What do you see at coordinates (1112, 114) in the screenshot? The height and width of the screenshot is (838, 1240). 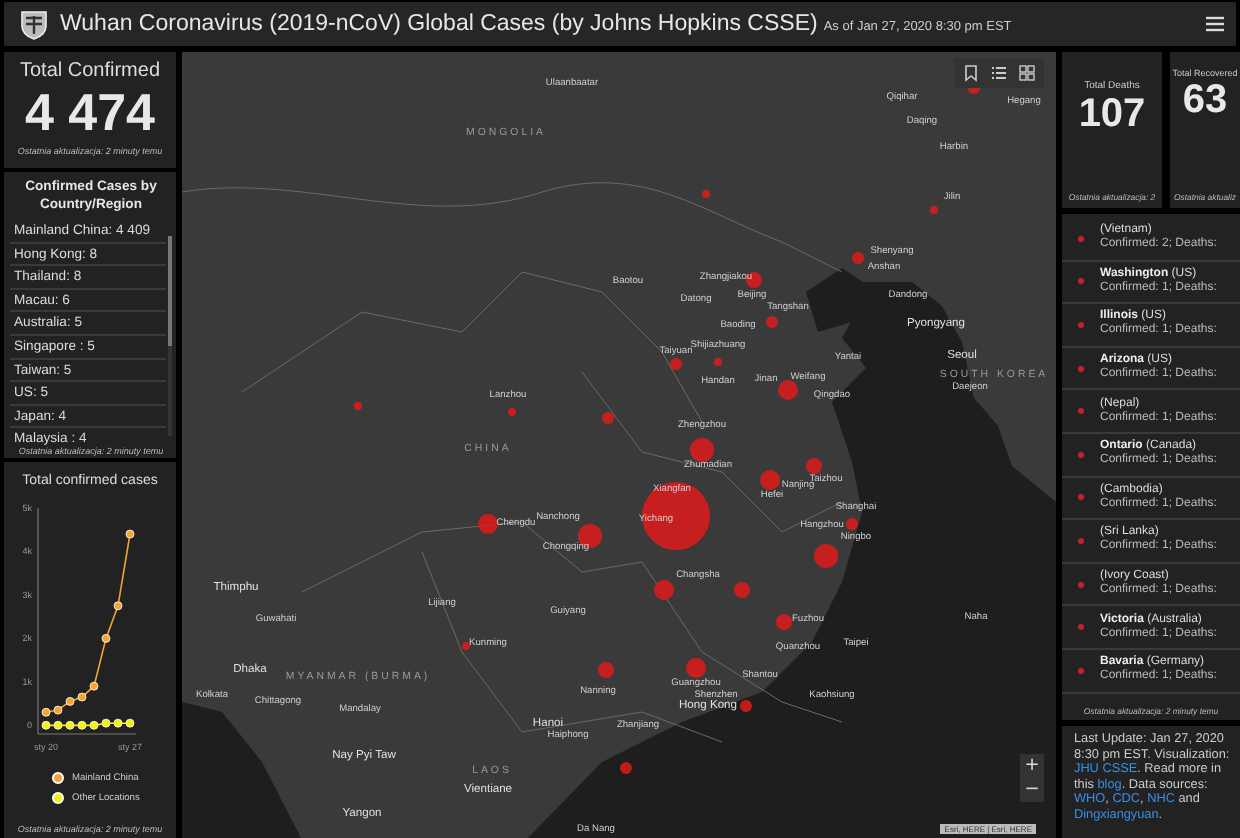 I see `total-deaths-value: 107` at bounding box center [1112, 114].